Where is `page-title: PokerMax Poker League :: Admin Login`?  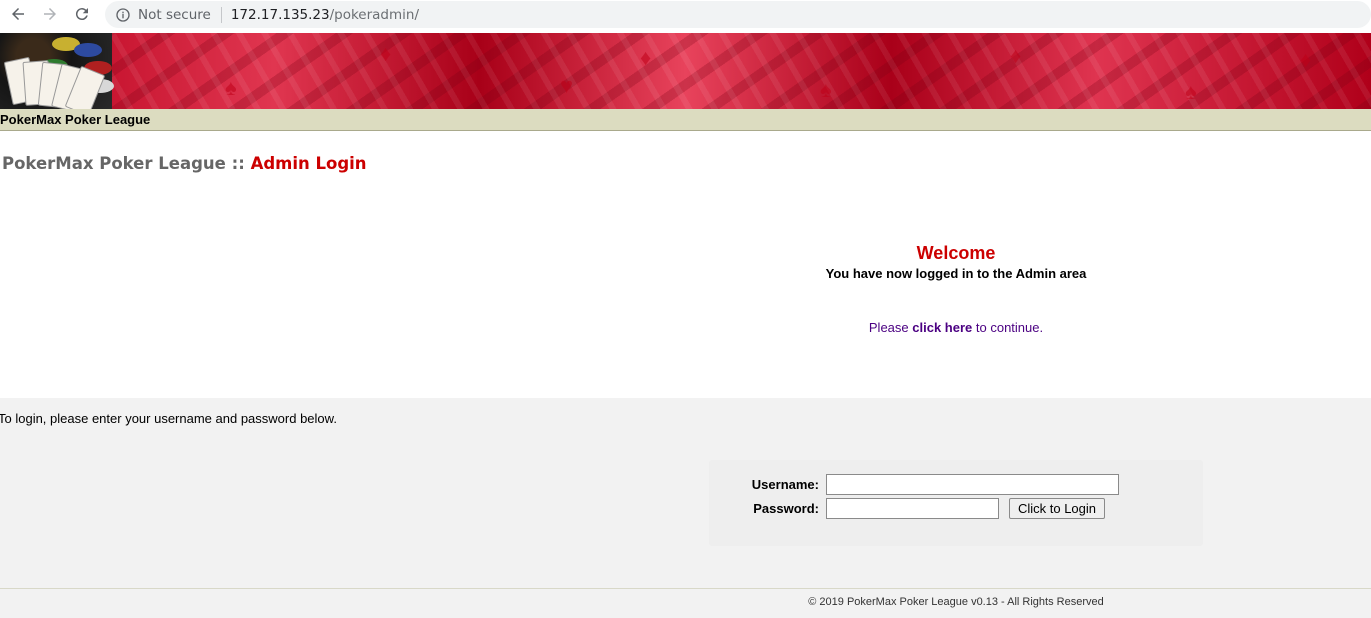
page-title: PokerMax Poker League :: Admin Login is located at coordinates (184, 163).